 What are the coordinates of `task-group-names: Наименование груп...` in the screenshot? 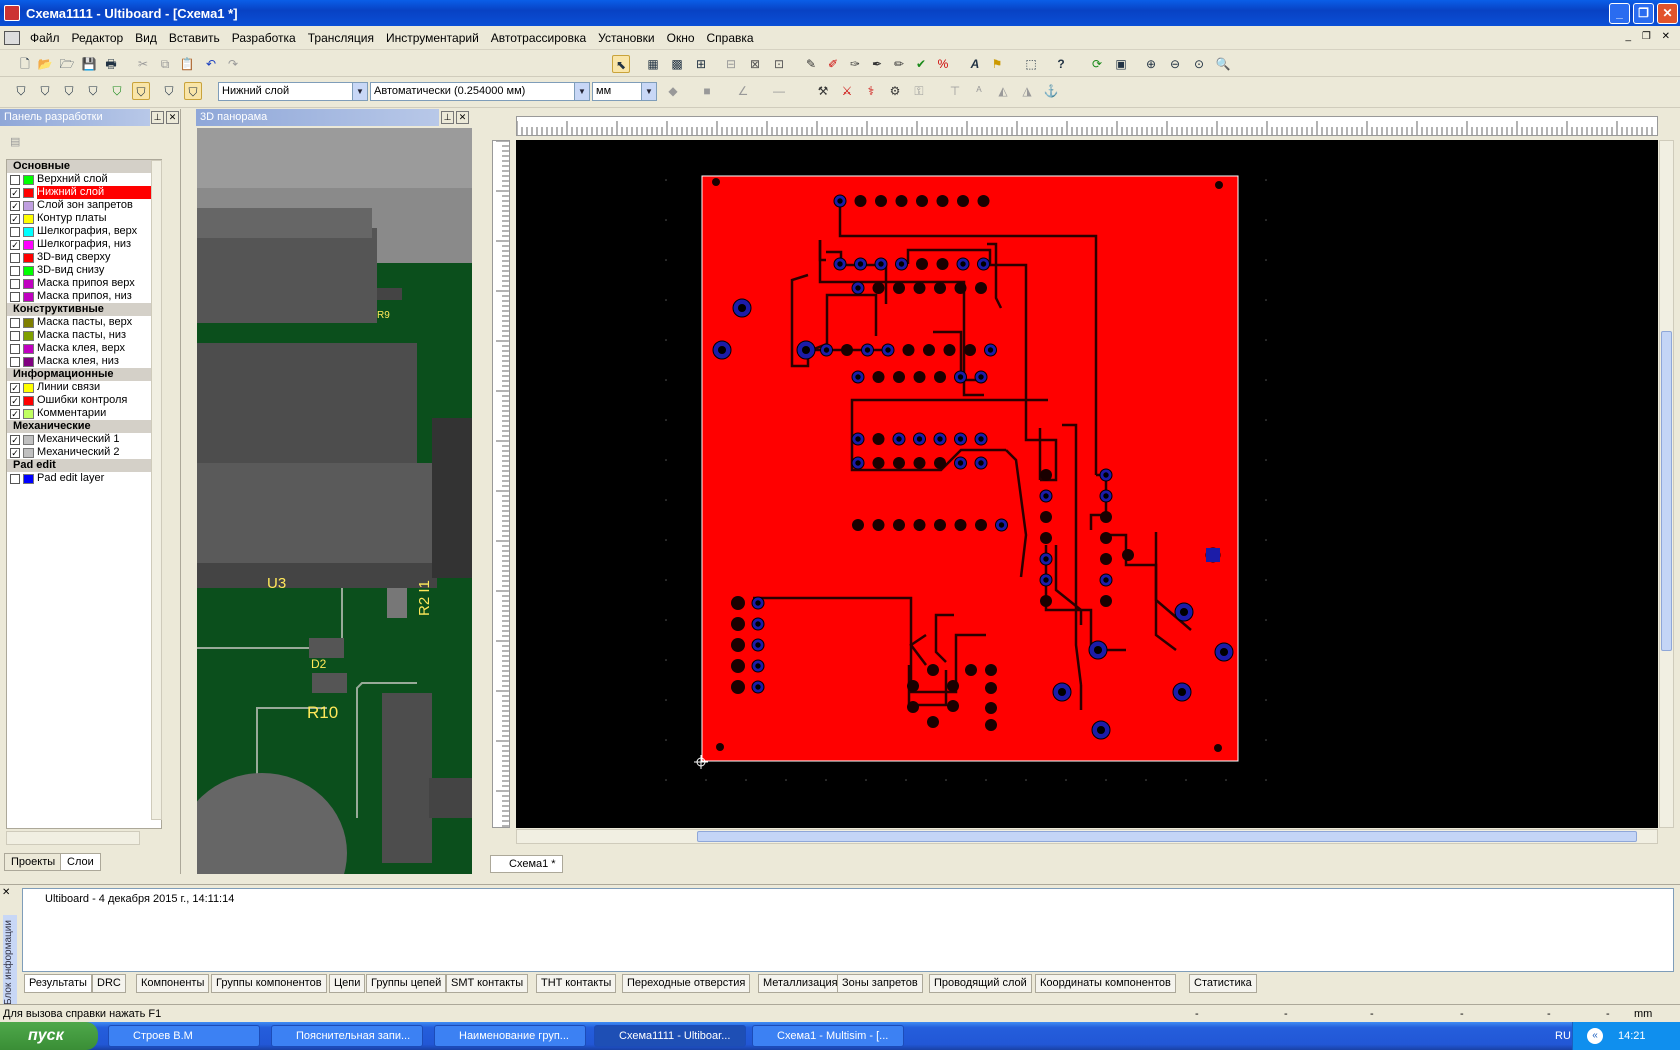 It's located at (510, 1036).